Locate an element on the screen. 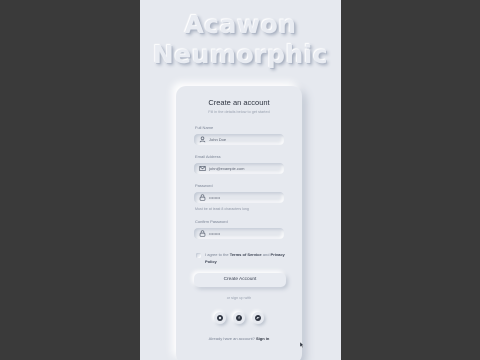  twitter-button is located at coordinates (258, 318).